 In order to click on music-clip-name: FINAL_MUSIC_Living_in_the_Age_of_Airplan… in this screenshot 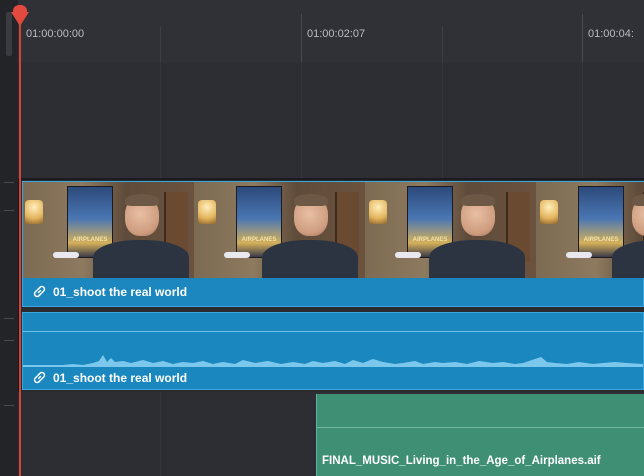, I will do `click(461, 461)`.